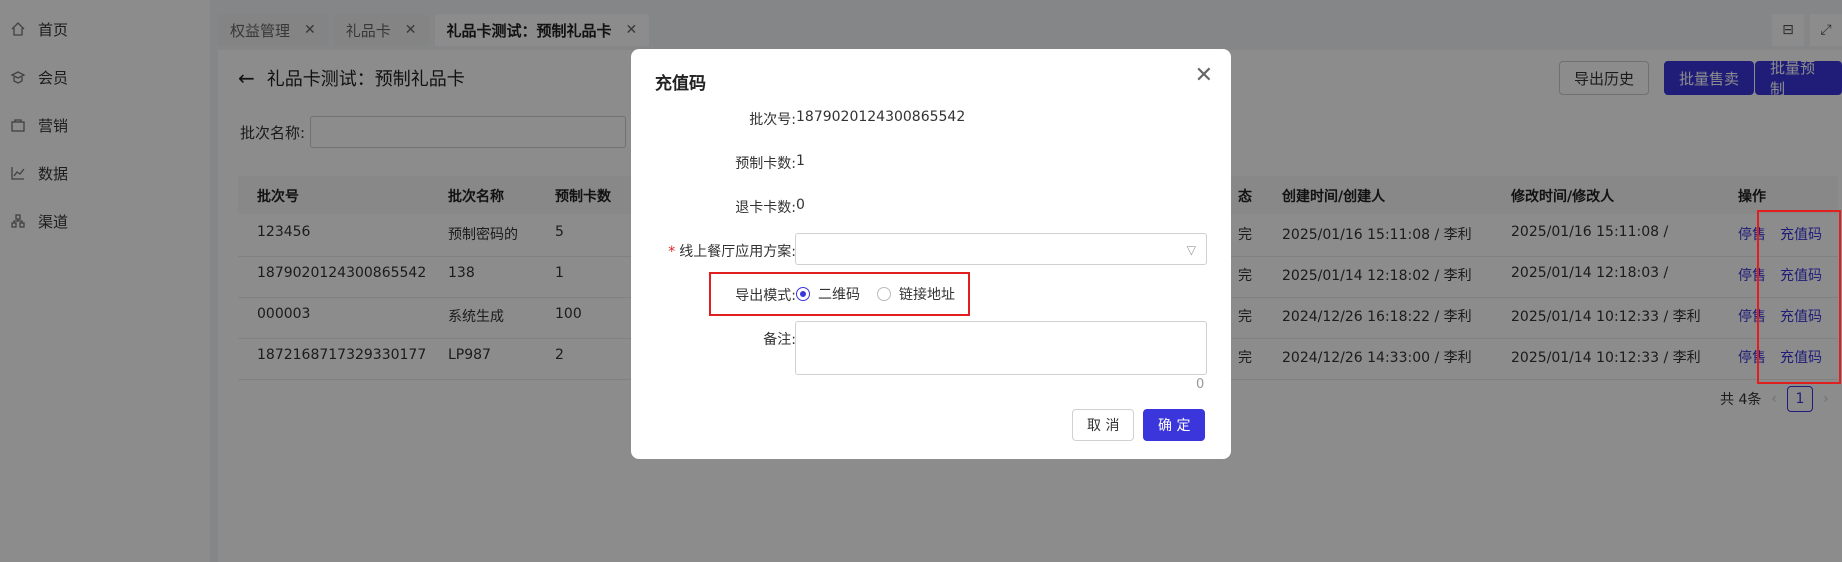 The image size is (1842, 562). What do you see at coordinates (1001, 348) in the screenshot?
I see `remark-textarea` at bounding box center [1001, 348].